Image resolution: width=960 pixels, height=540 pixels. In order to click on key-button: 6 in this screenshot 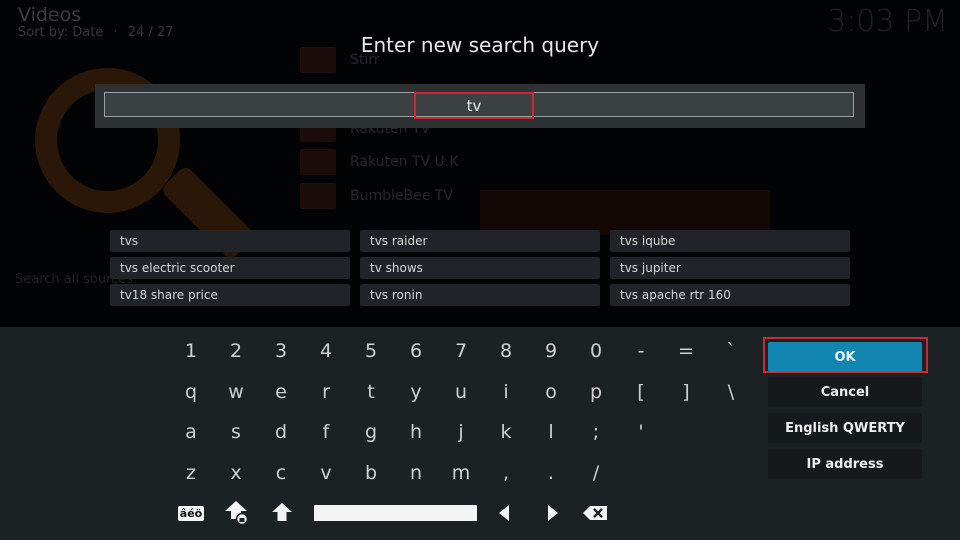, I will do `click(416, 351)`.